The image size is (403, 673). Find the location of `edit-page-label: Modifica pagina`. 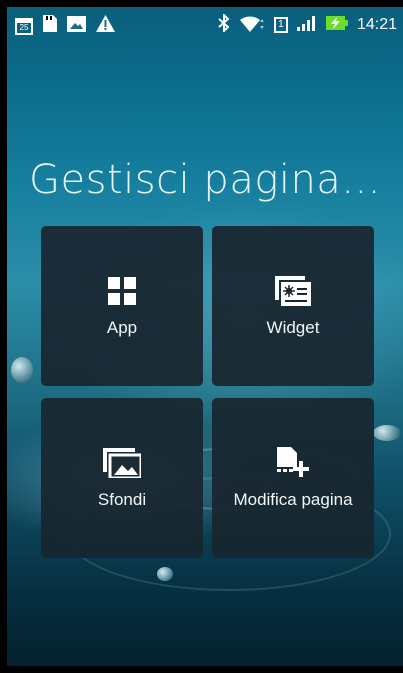

edit-page-label: Modifica pagina is located at coordinates (293, 499).